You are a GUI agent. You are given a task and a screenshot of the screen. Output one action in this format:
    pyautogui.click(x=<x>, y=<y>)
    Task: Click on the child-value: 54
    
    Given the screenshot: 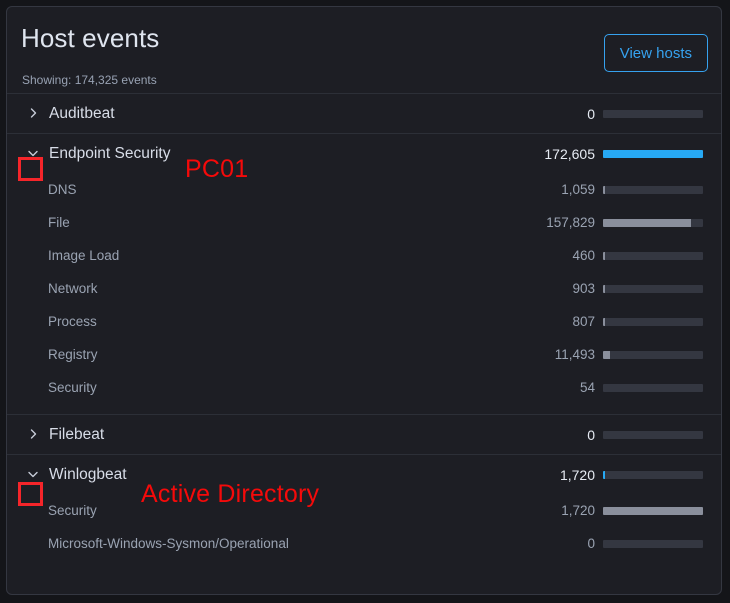 What is the action you would take?
    pyautogui.click(x=587, y=387)
    